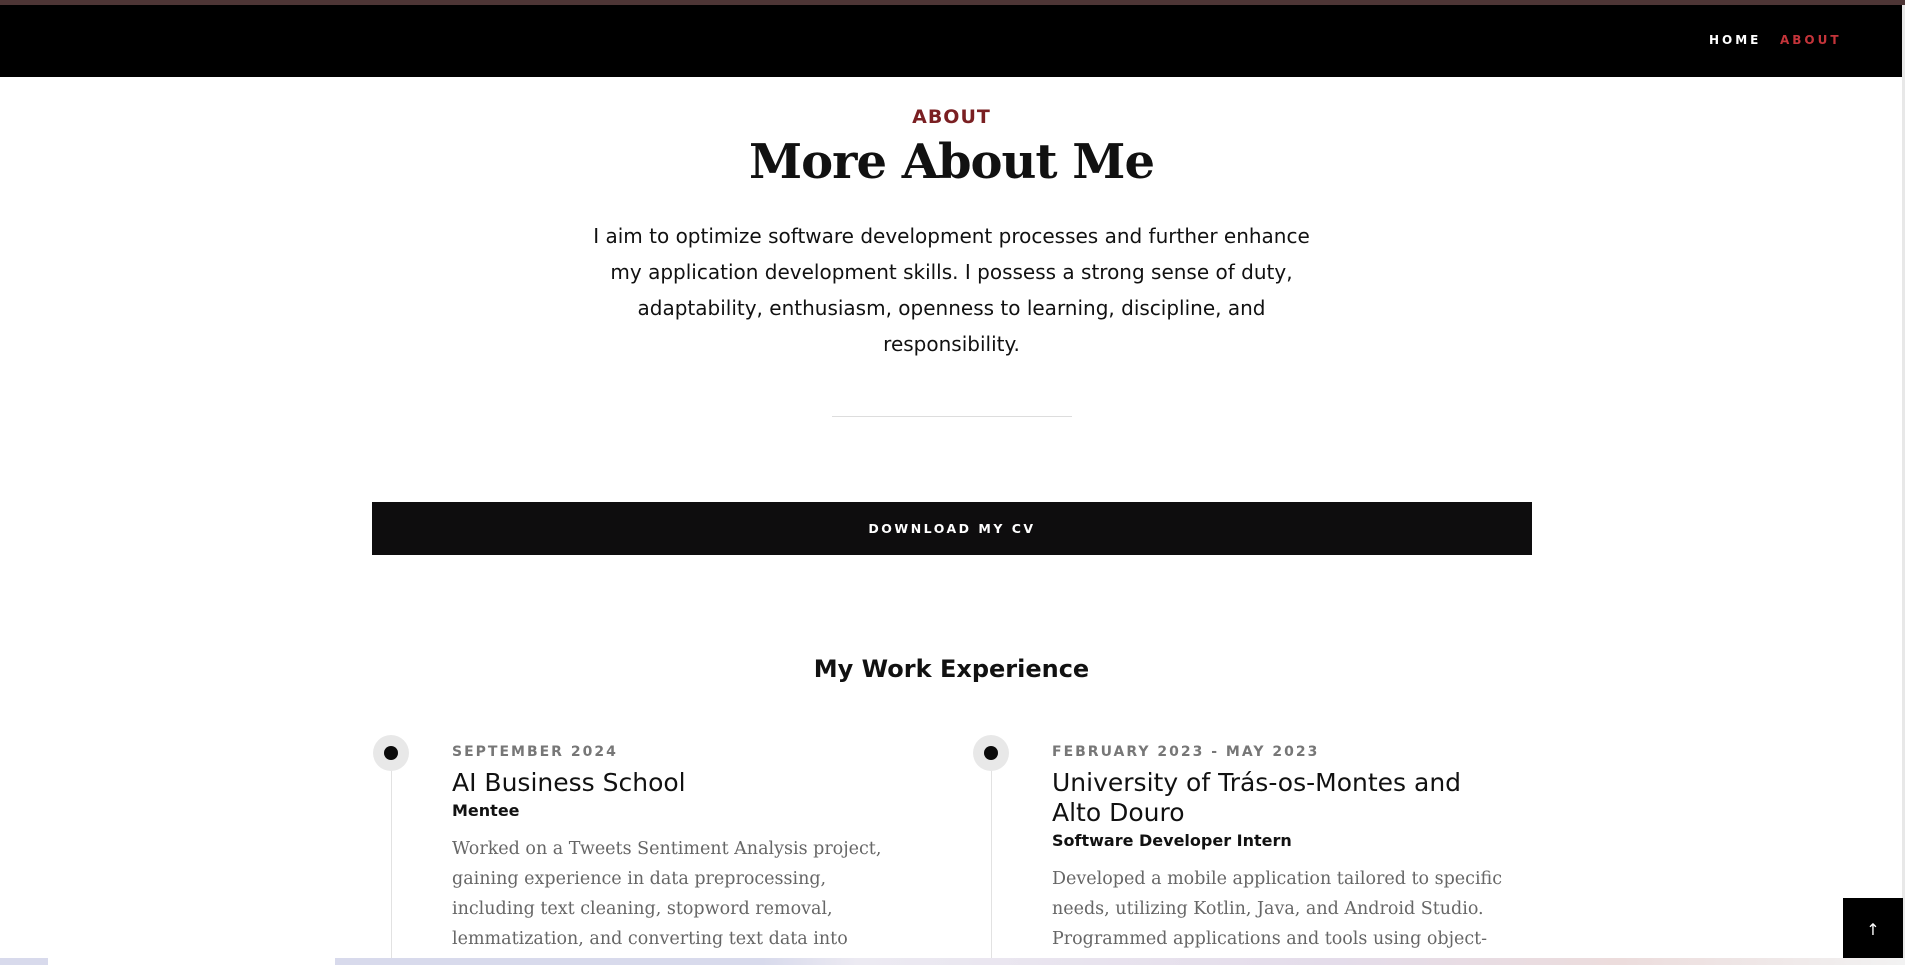 The width and height of the screenshot is (1905, 965). Describe the element at coordinates (951, 669) in the screenshot. I see `experience-heading: My Work Experience` at that location.